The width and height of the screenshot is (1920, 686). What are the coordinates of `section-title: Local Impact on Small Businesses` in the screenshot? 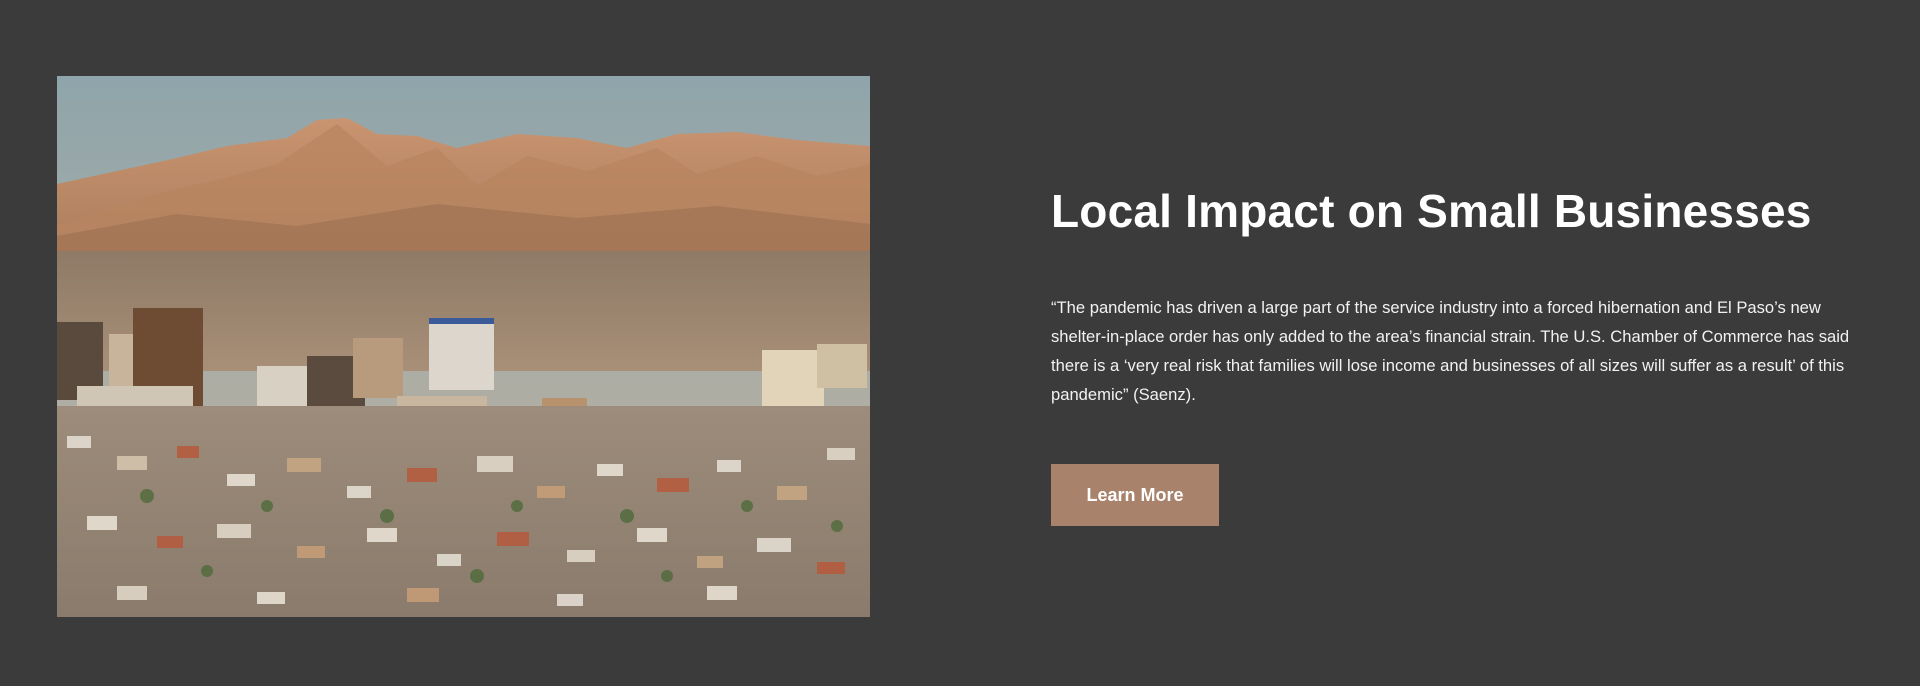 It's located at (1431, 211).